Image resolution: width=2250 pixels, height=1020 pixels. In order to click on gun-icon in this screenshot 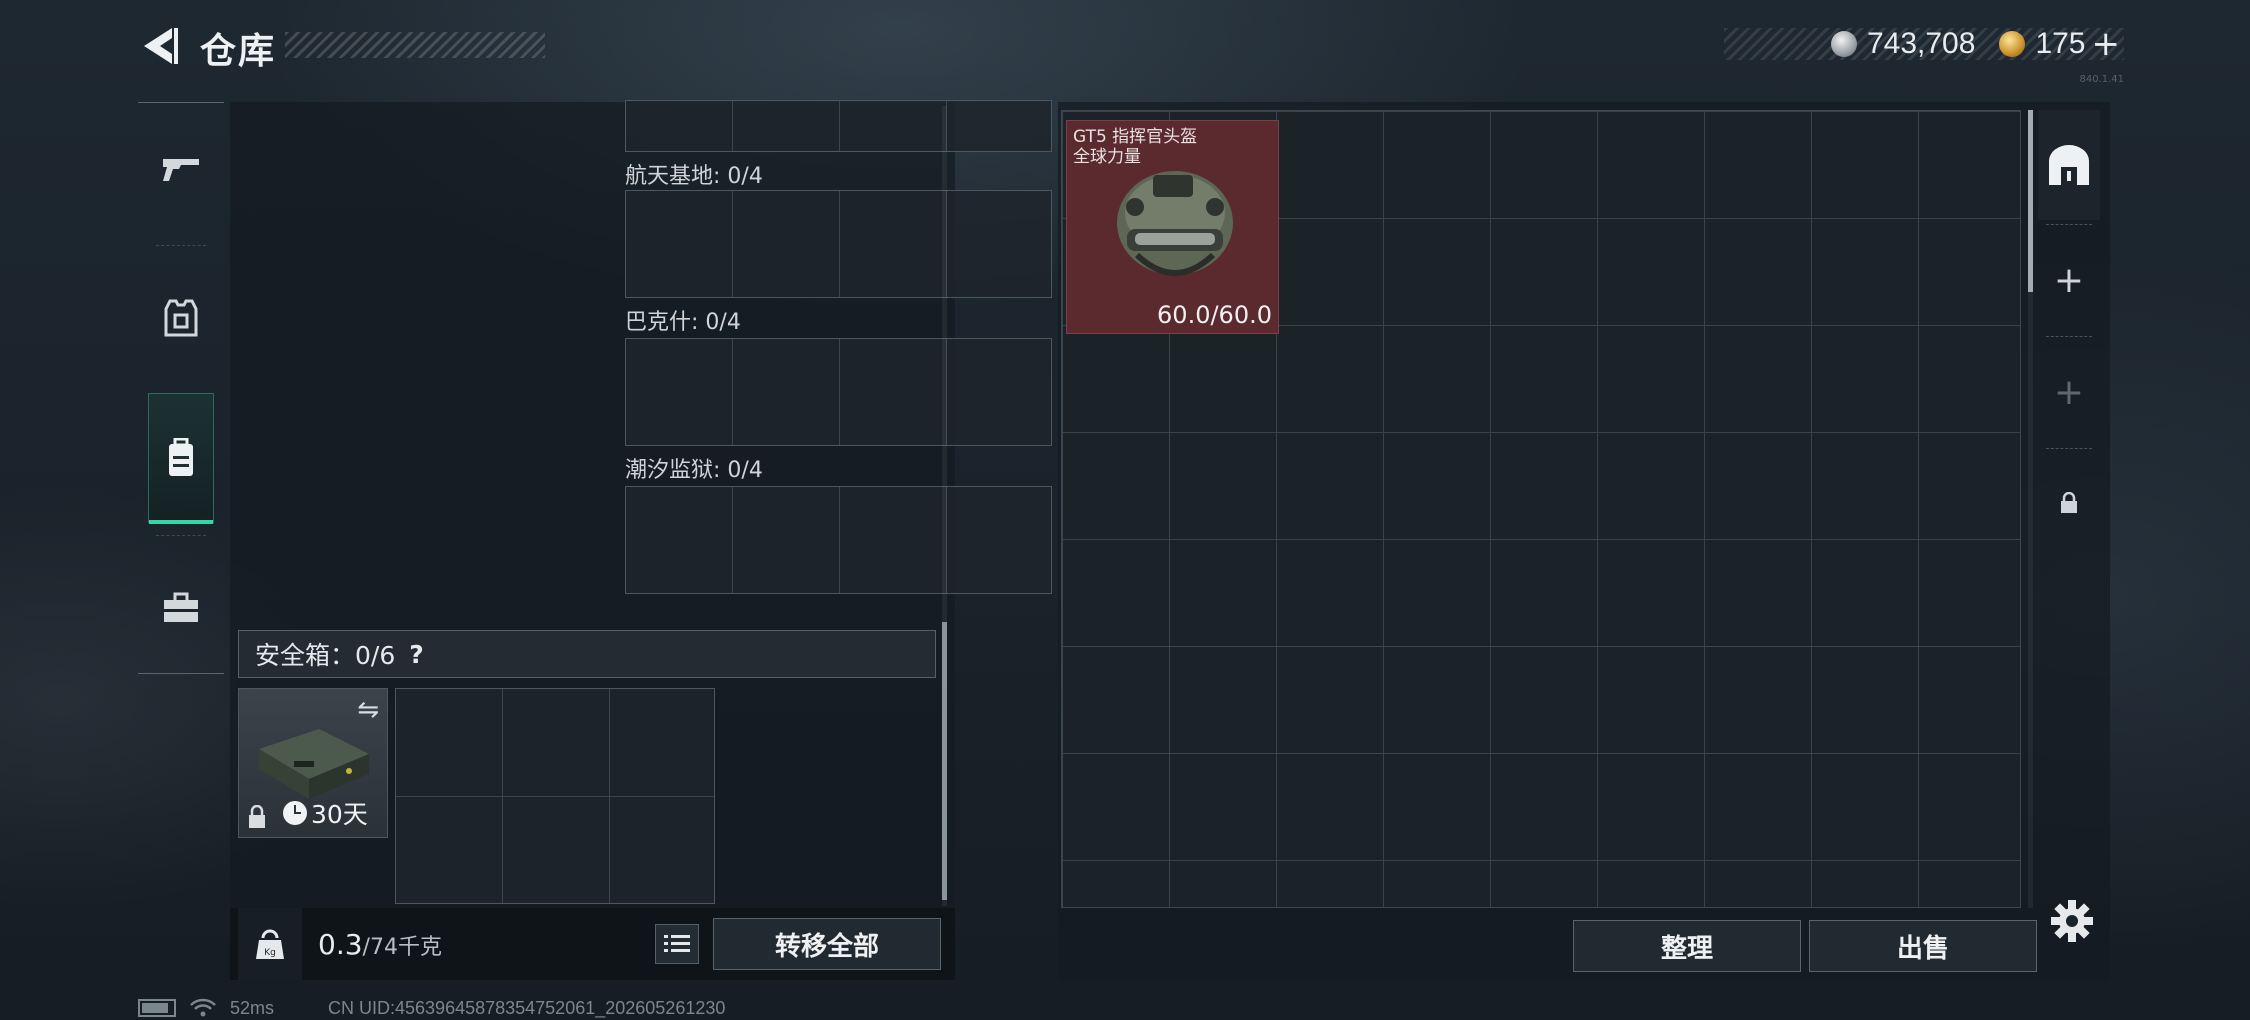, I will do `click(181, 170)`.